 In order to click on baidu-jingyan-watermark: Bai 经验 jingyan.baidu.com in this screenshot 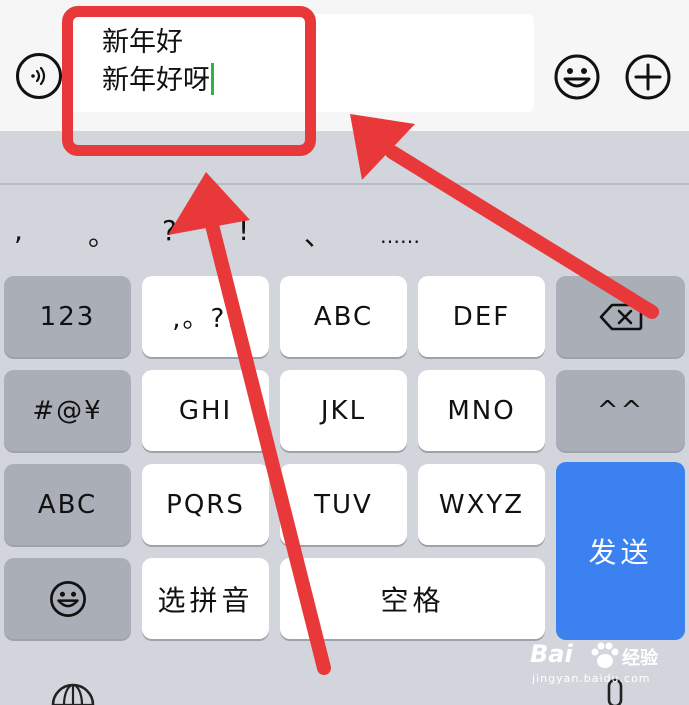, I will do `click(605, 666)`.